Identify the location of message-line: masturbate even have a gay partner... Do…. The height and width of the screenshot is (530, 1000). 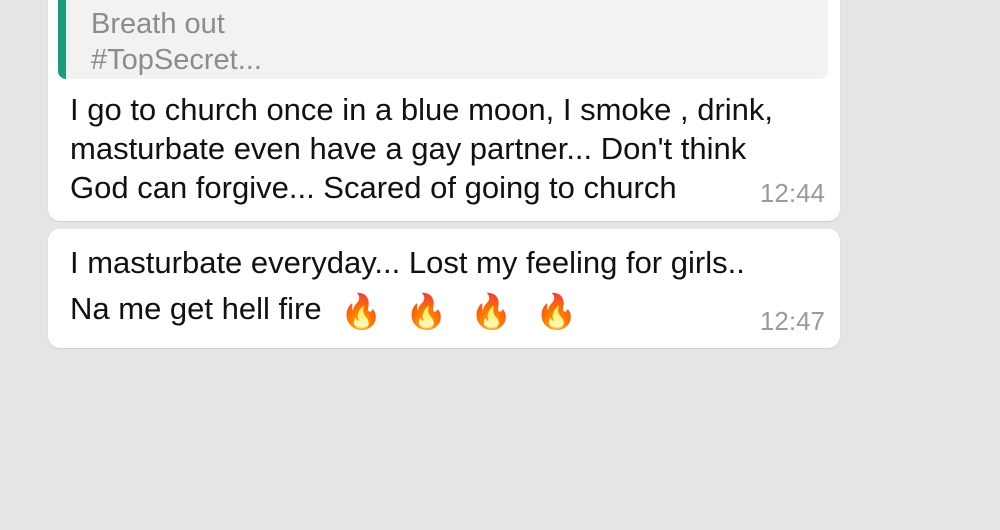
(408, 148).